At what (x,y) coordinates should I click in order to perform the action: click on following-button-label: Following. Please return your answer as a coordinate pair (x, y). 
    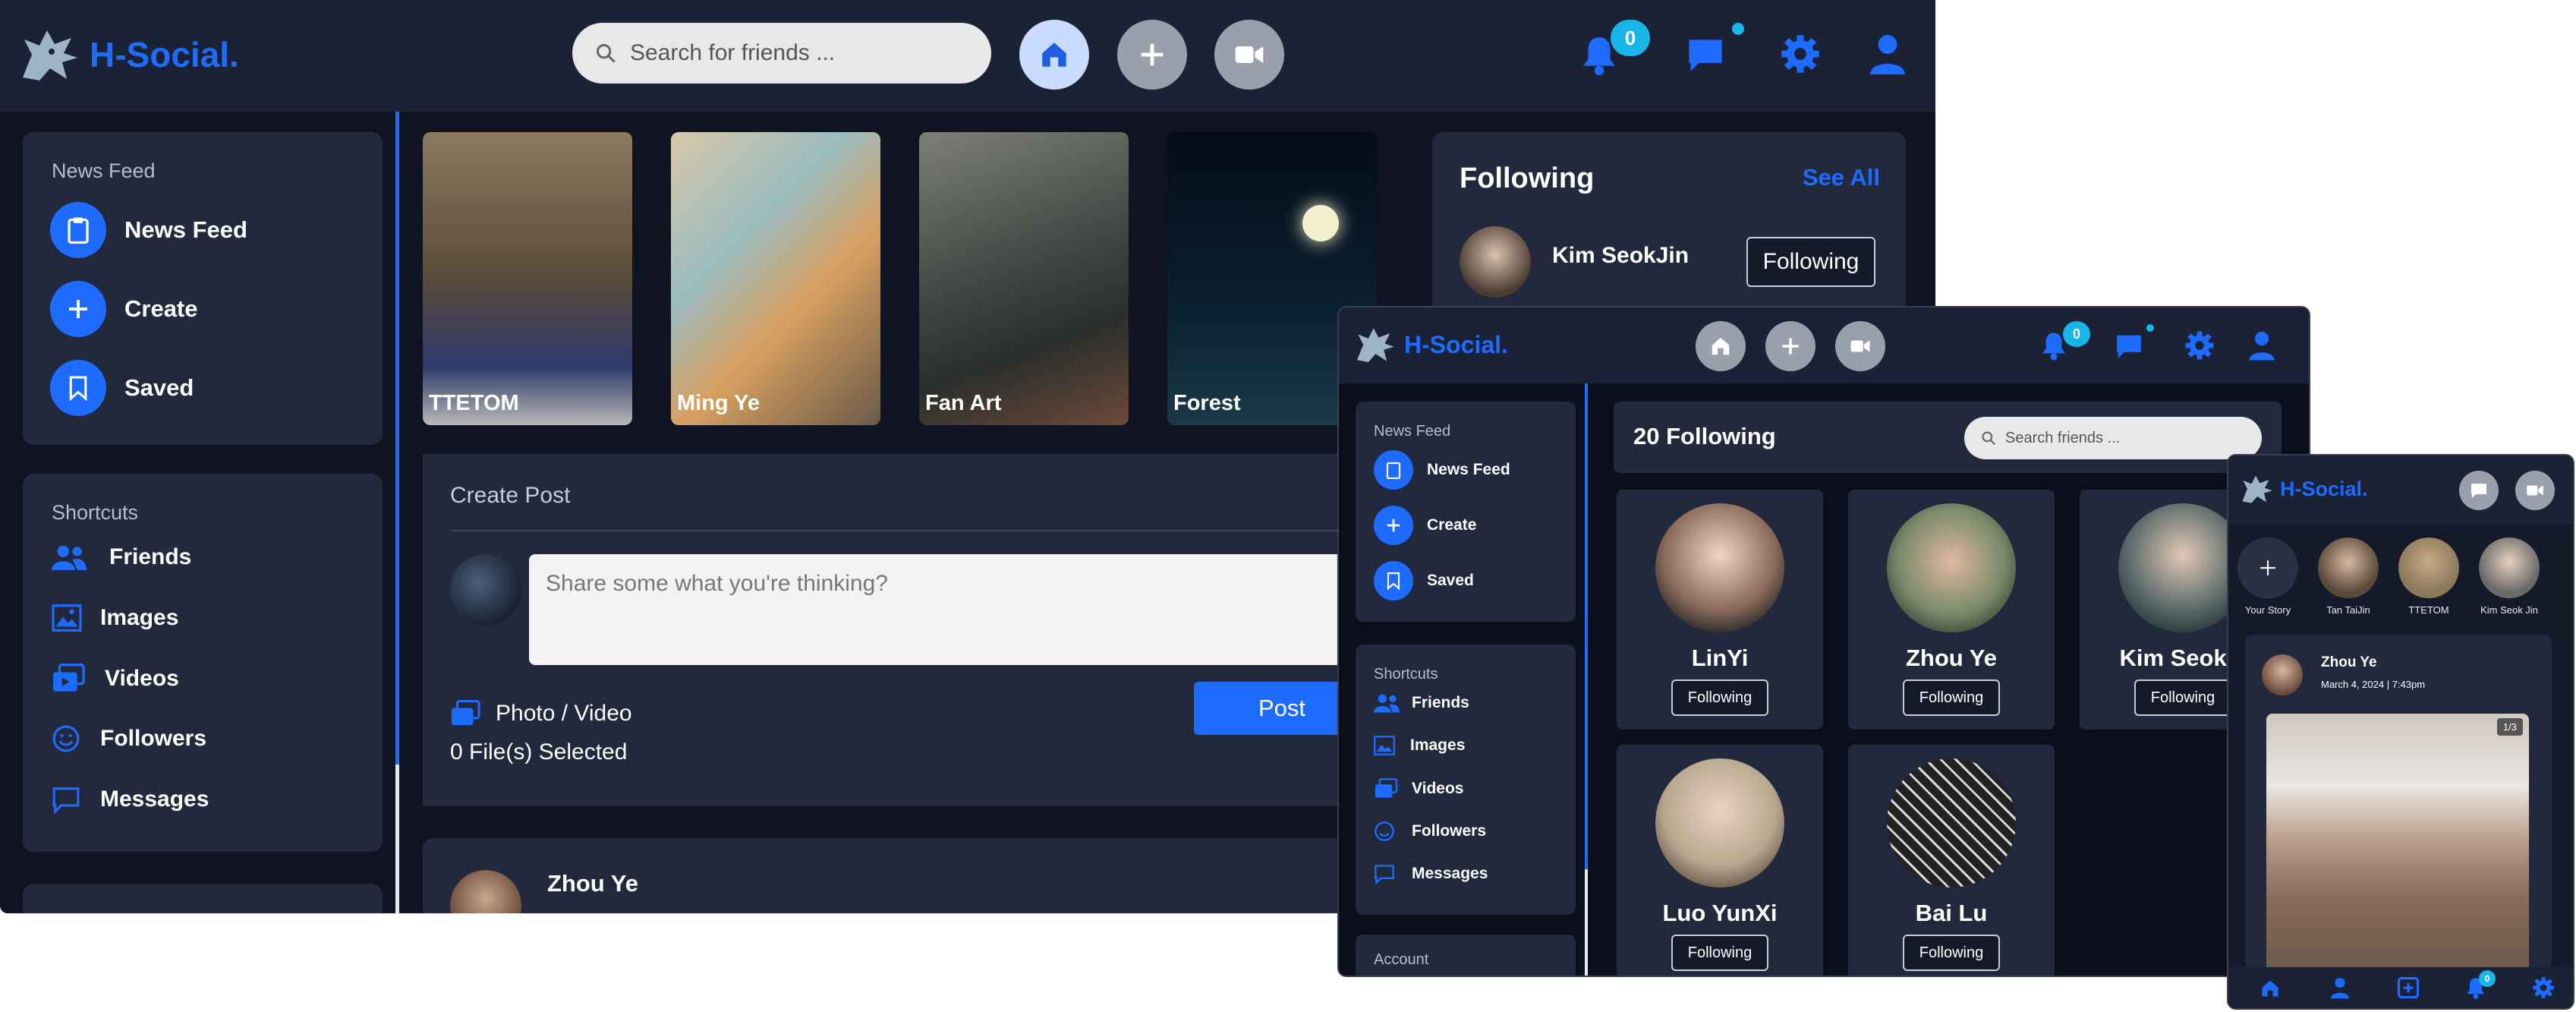
    Looking at the image, I should click on (1719, 697).